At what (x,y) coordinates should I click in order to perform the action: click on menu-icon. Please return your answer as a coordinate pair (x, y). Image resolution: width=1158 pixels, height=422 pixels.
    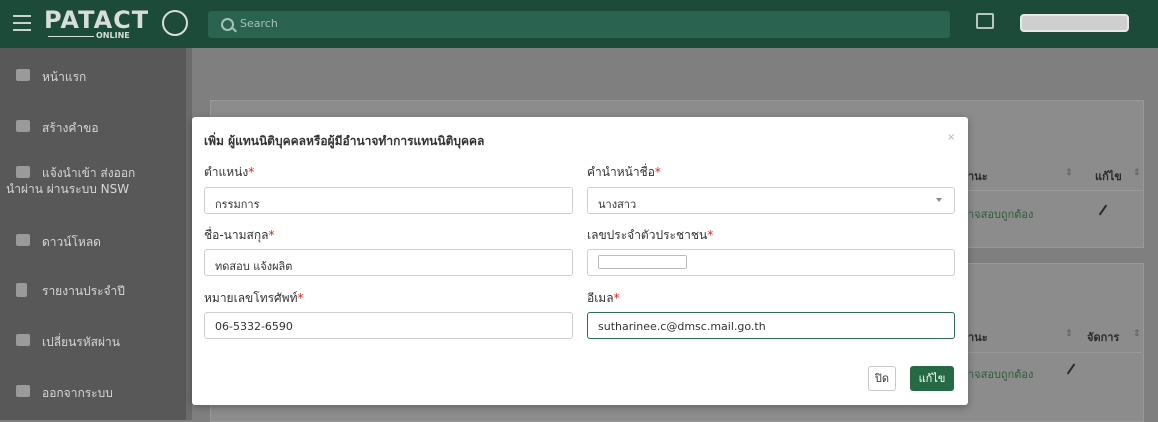
    Looking at the image, I should click on (22, 23).